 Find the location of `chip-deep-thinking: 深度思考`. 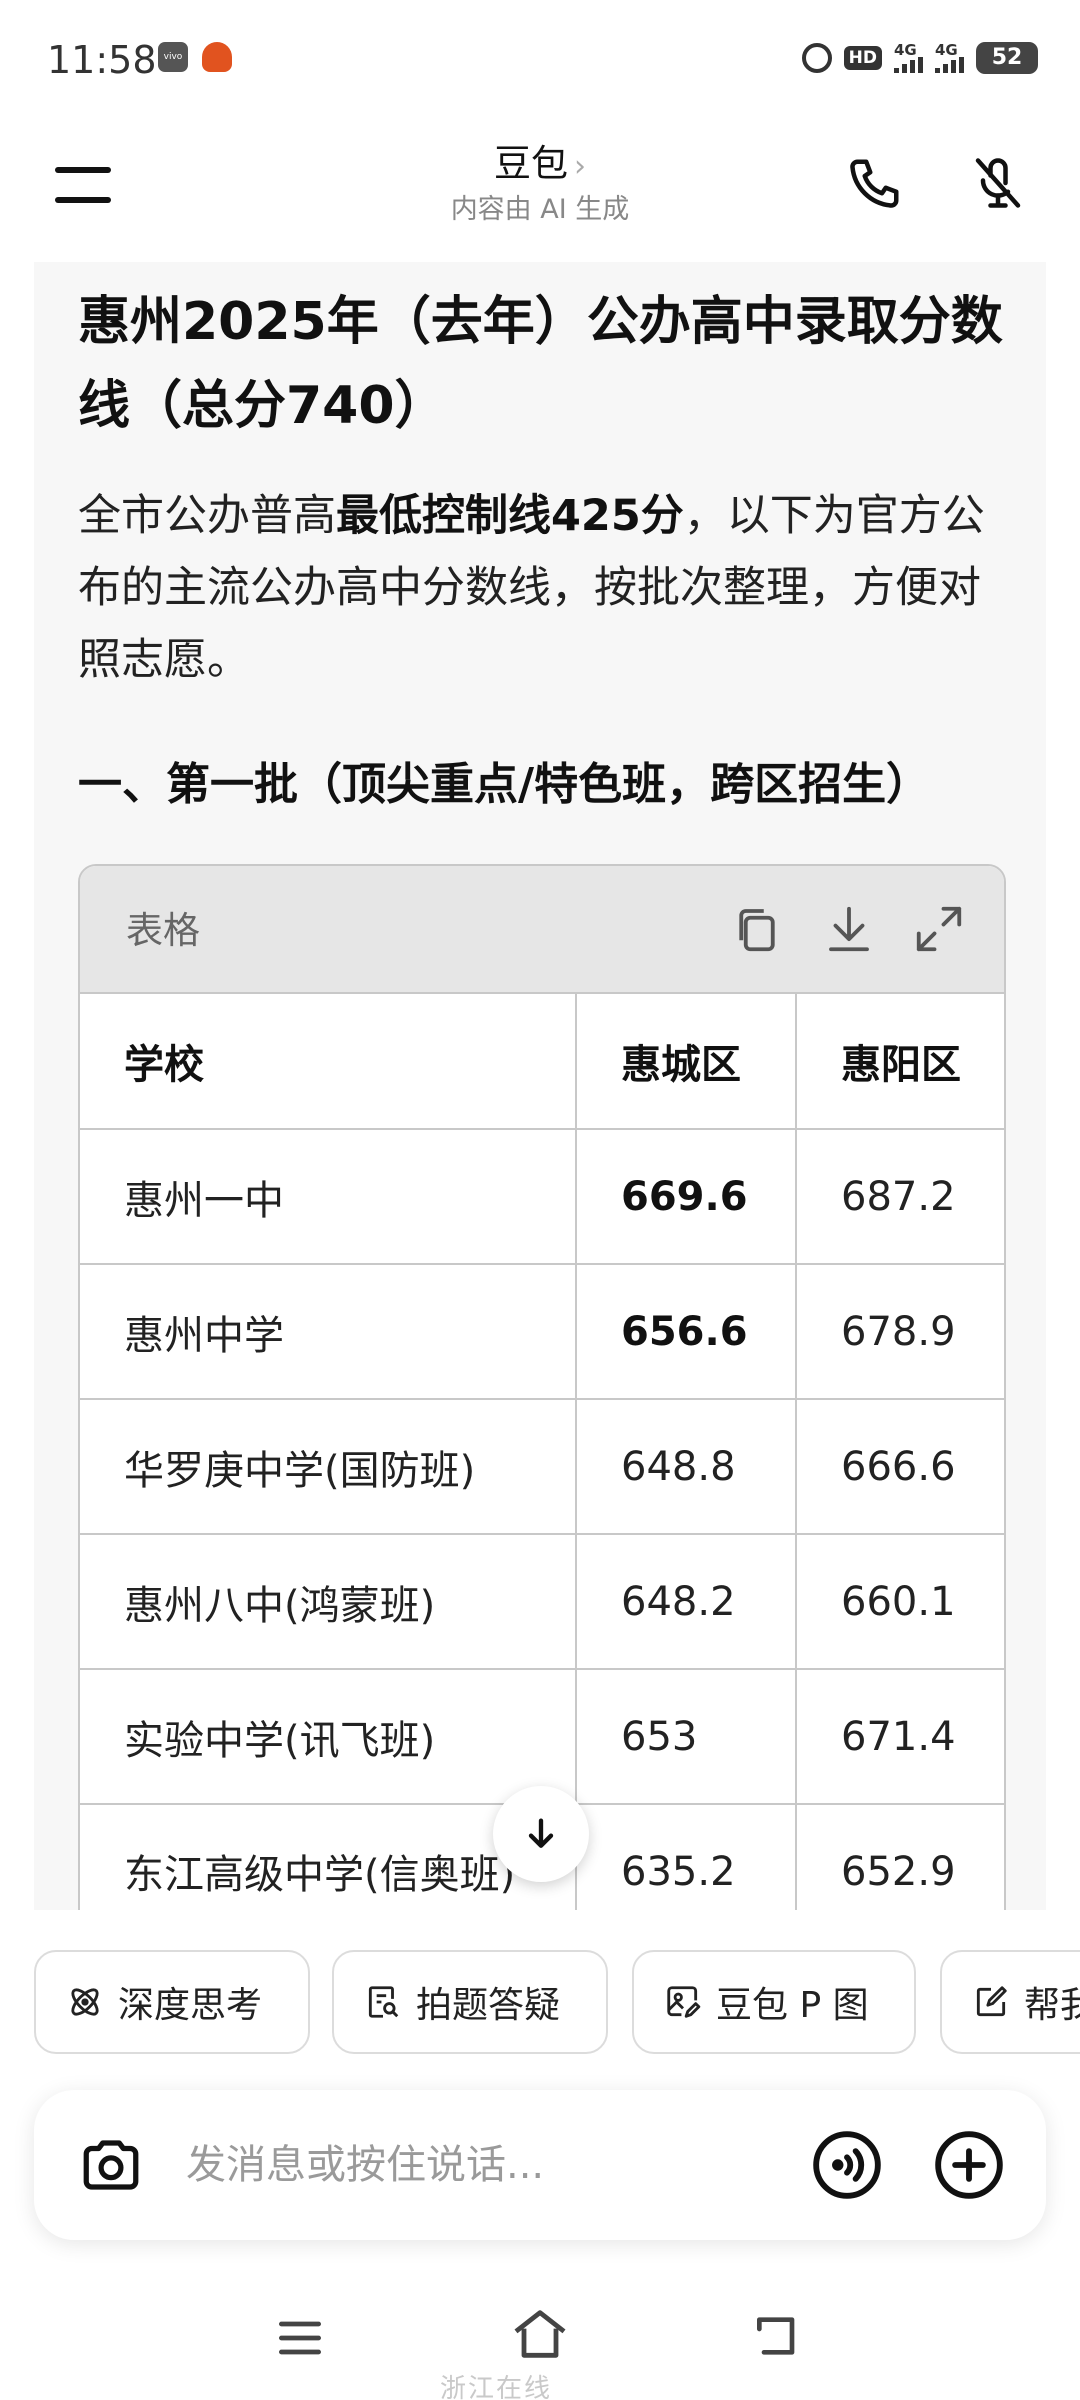

chip-deep-thinking: 深度思考 is located at coordinates (172, 2002).